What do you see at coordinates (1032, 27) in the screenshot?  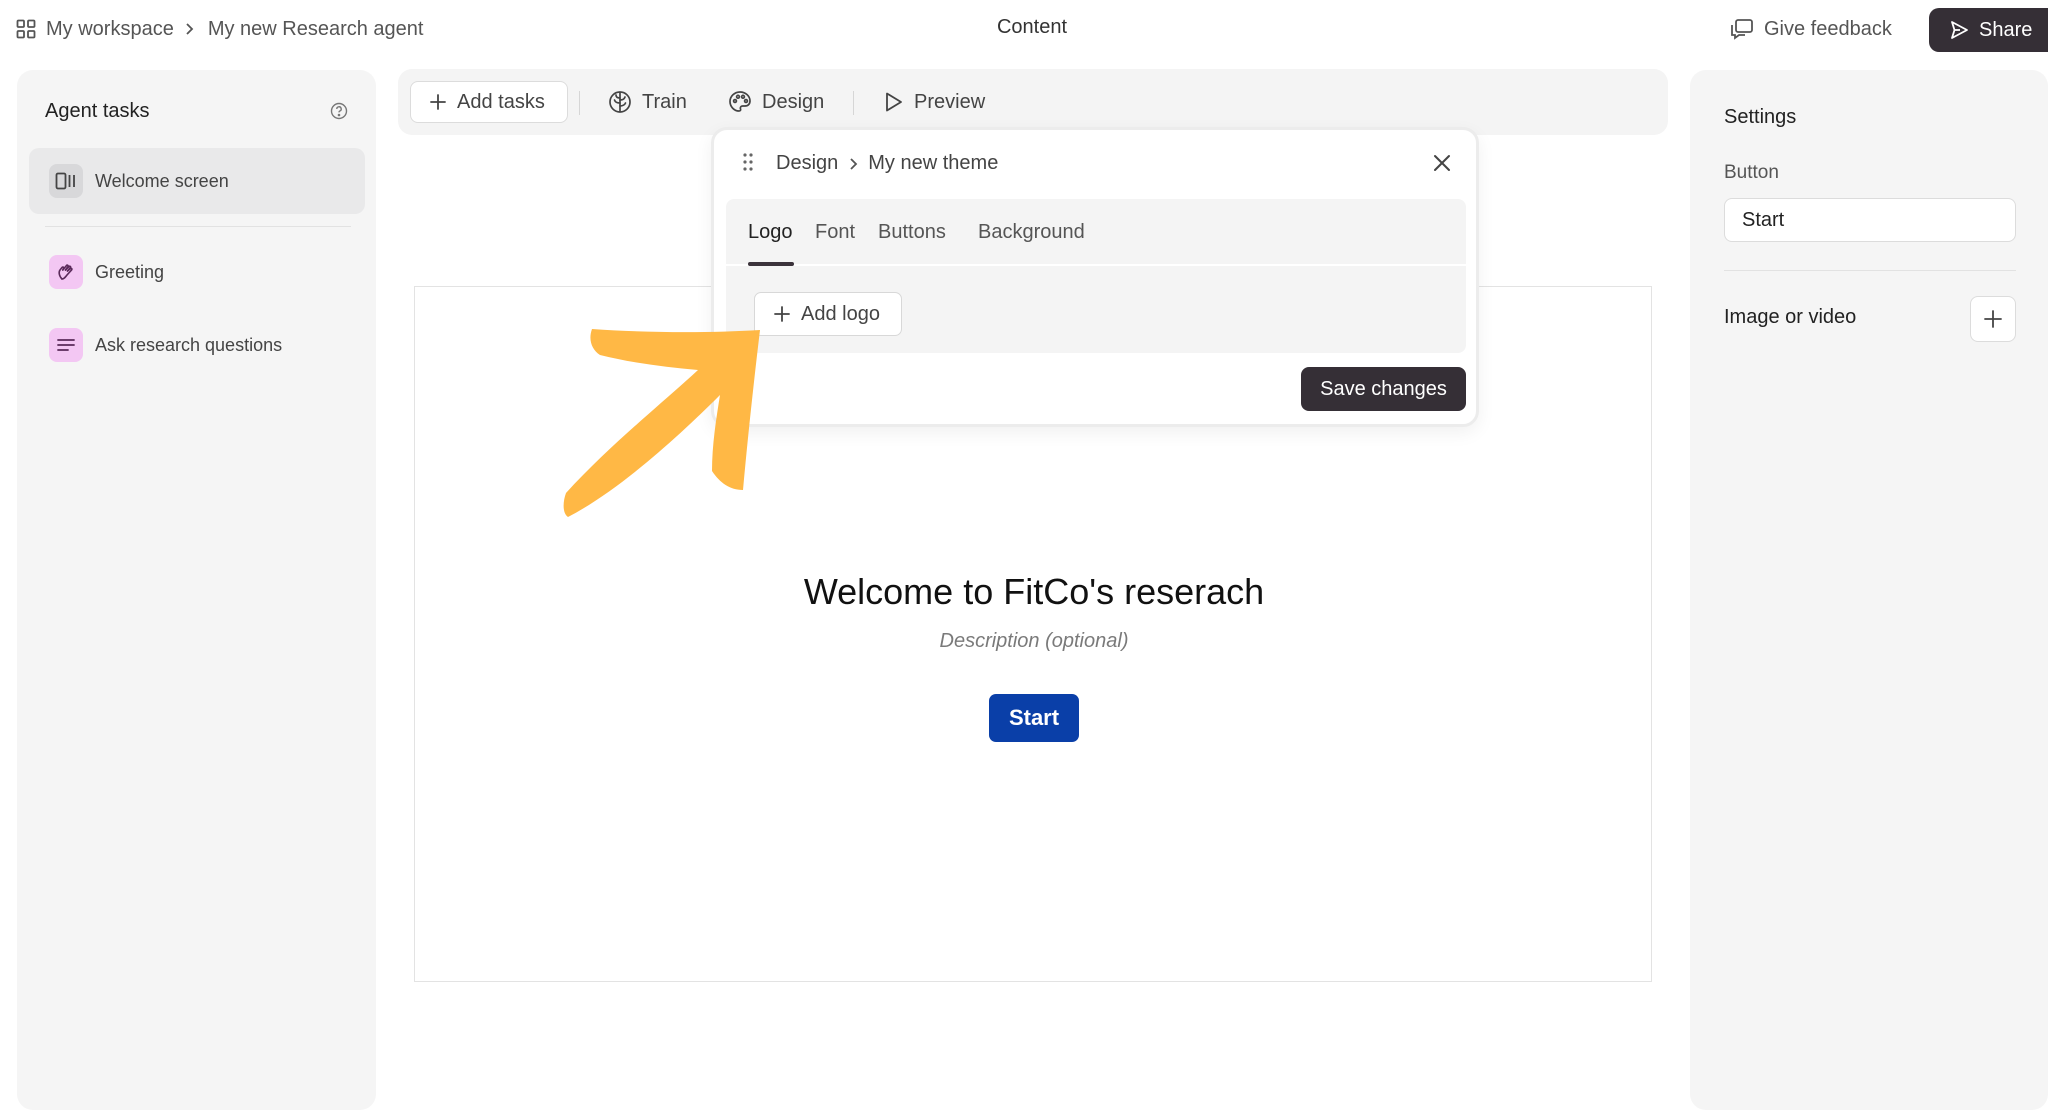 I see `page-title: Content` at bounding box center [1032, 27].